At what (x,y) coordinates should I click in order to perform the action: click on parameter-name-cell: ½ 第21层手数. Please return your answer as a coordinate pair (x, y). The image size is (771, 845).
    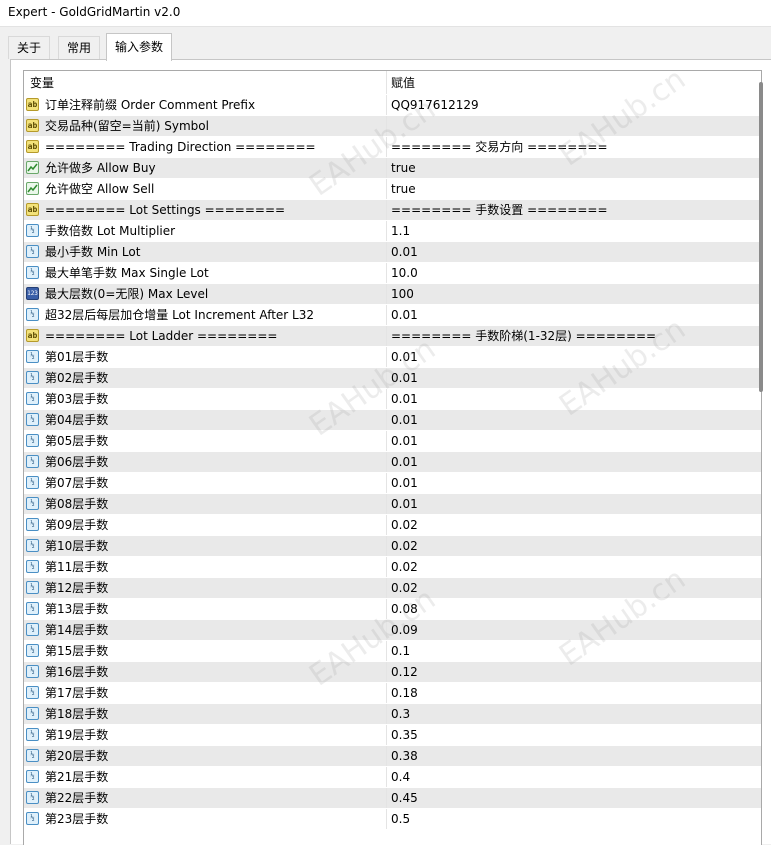
    Looking at the image, I should click on (205, 777).